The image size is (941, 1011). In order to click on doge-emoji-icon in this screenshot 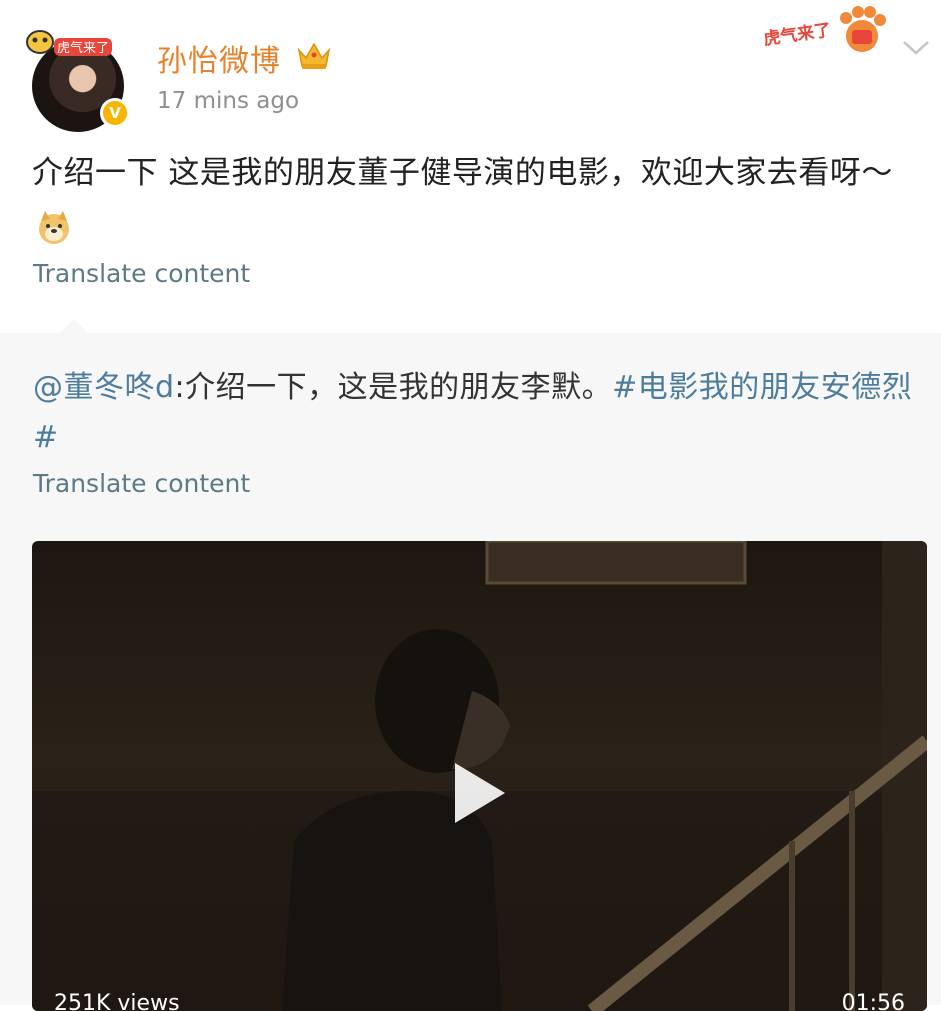, I will do `click(54, 227)`.